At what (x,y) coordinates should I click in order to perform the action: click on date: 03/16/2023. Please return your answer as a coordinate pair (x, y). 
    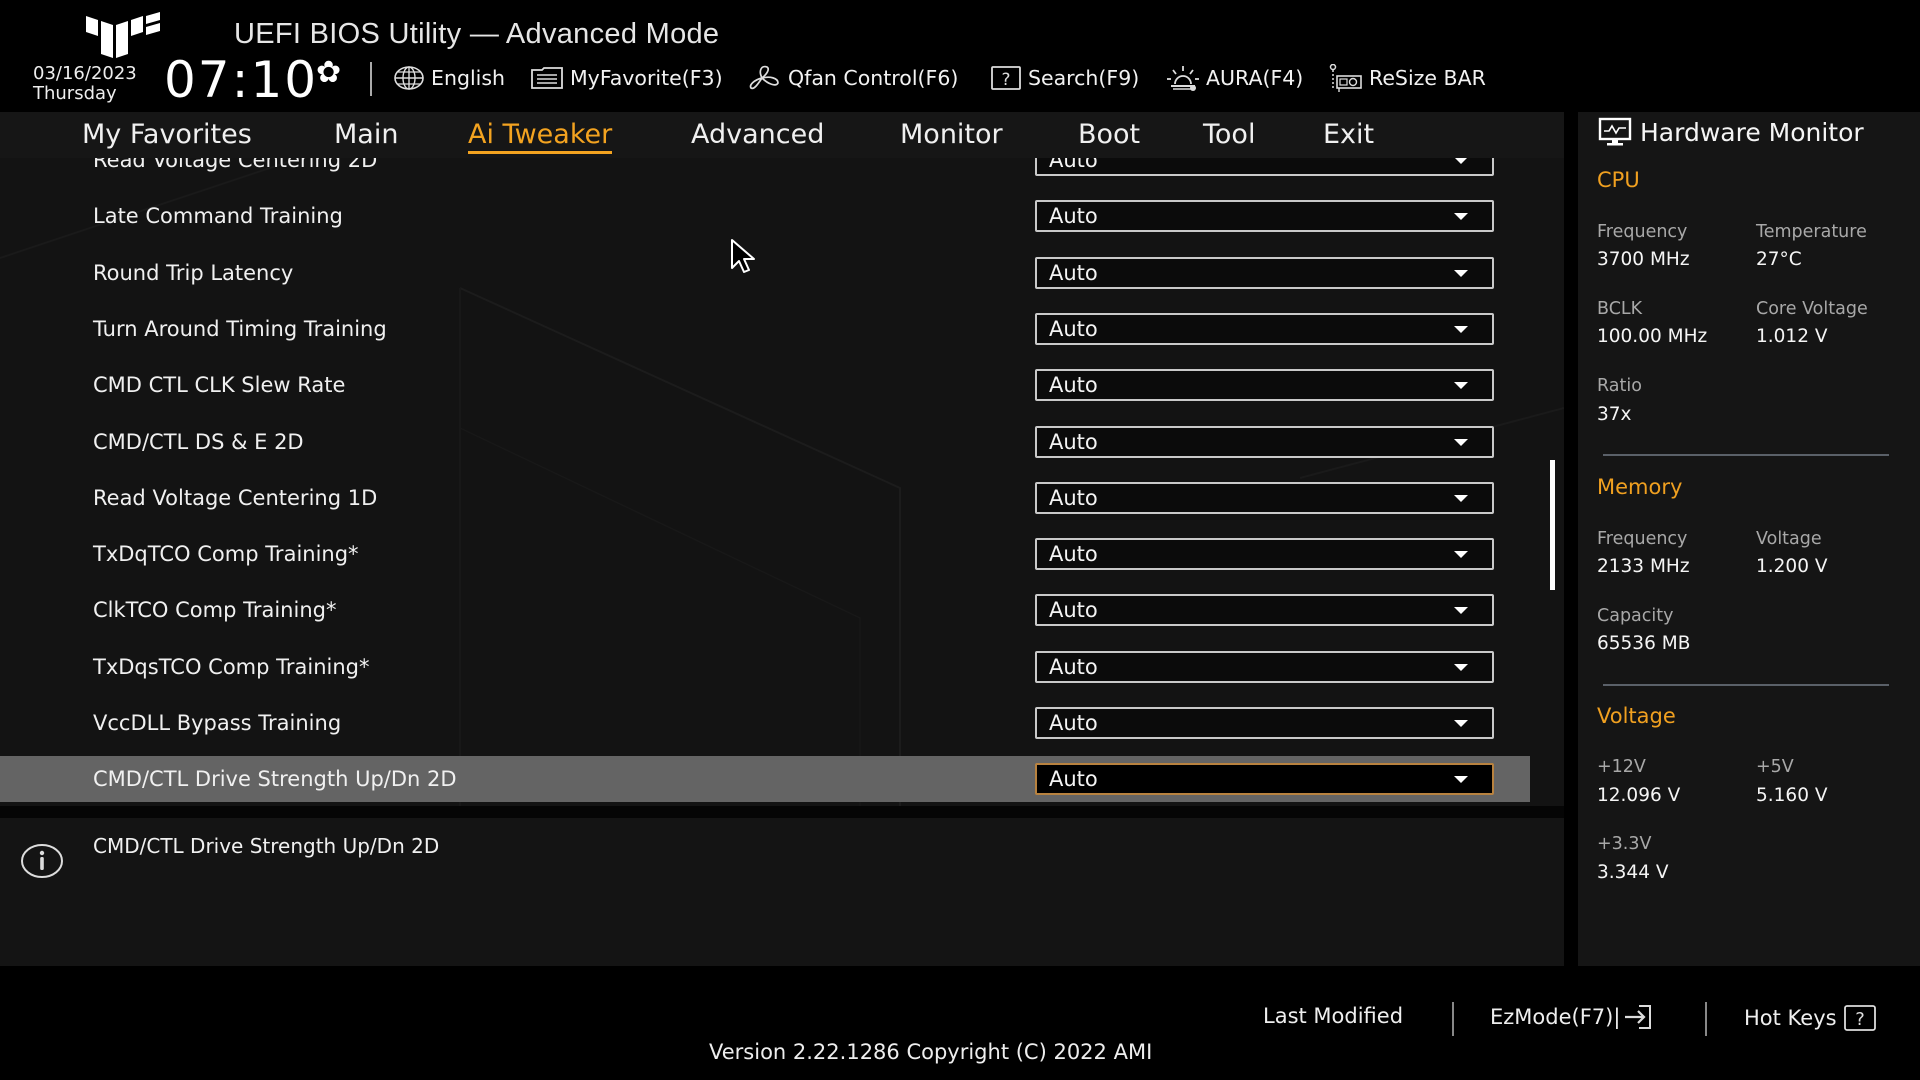
    Looking at the image, I should click on (85, 73).